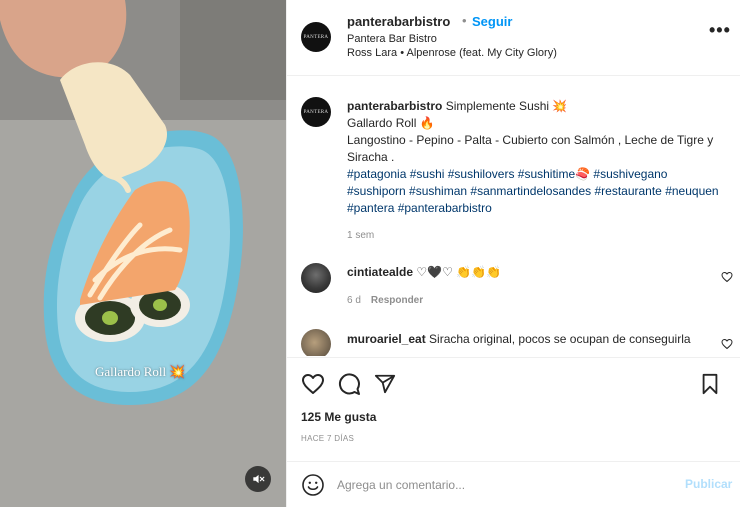  What do you see at coordinates (505, 106) in the screenshot?
I see `caption-line1: Simplemente Sushi 💥` at bounding box center [505, 106].